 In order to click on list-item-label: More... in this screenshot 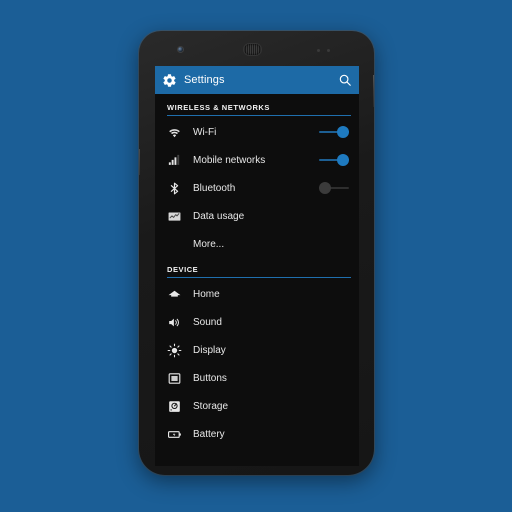, I will do `click(209, 244)`.